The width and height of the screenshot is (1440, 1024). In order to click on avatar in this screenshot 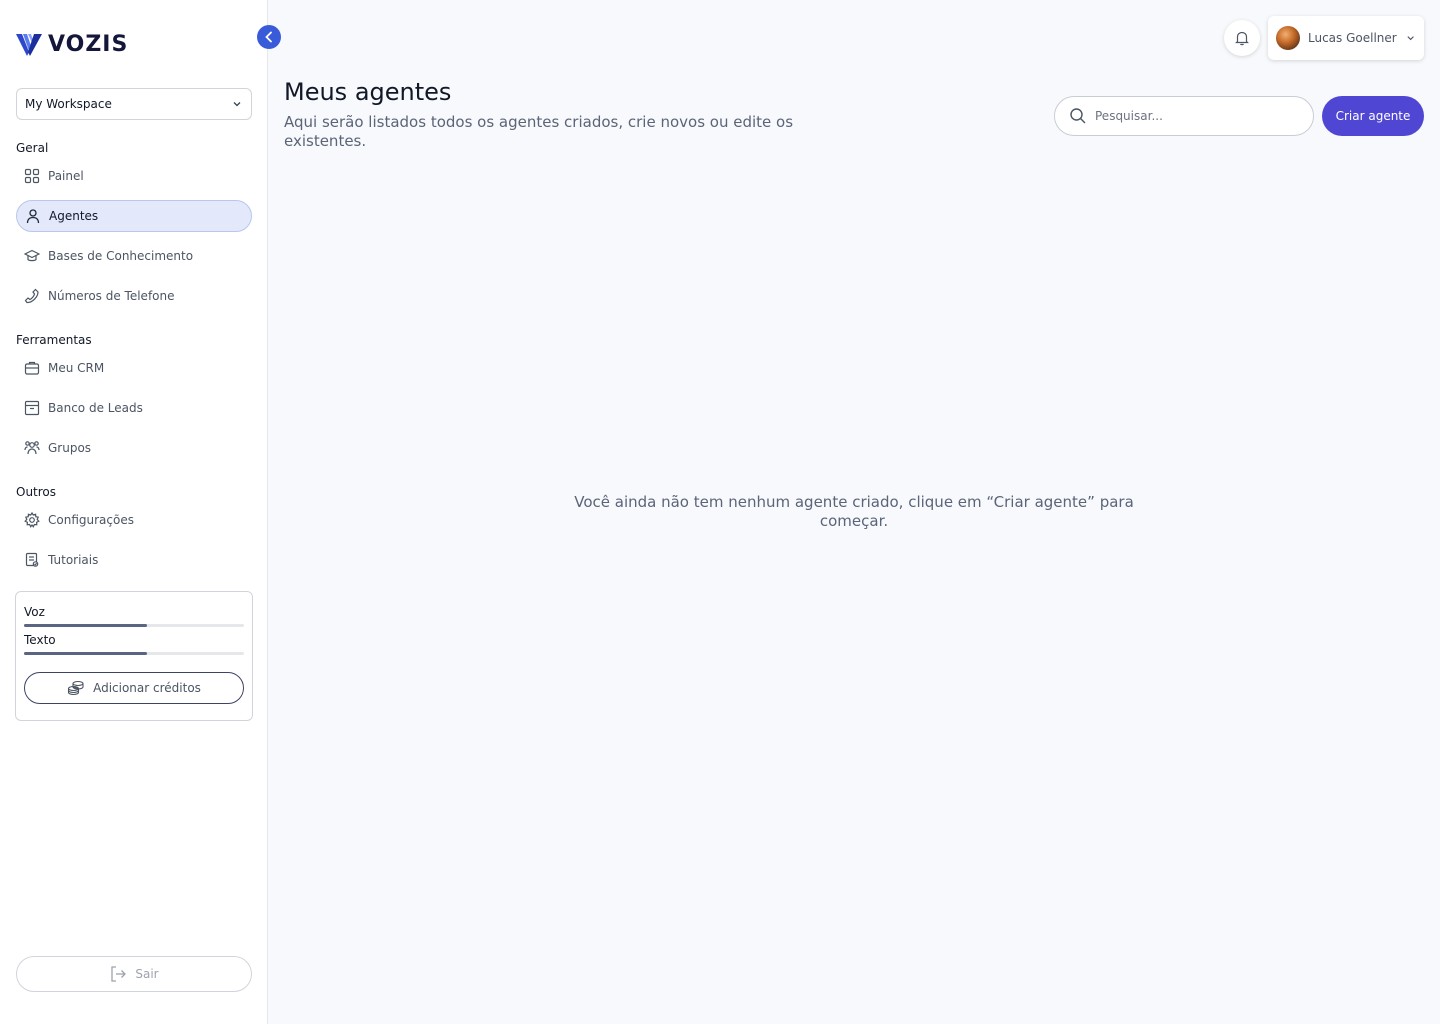, I will do `click(1288, 38)`.